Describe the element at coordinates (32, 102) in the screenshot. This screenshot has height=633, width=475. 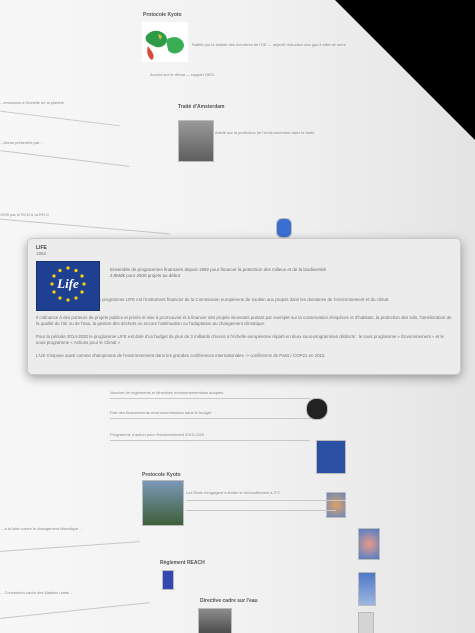
I see `bg-left-snippet-1: ...emissions à l'échelle de la planète` at that location.